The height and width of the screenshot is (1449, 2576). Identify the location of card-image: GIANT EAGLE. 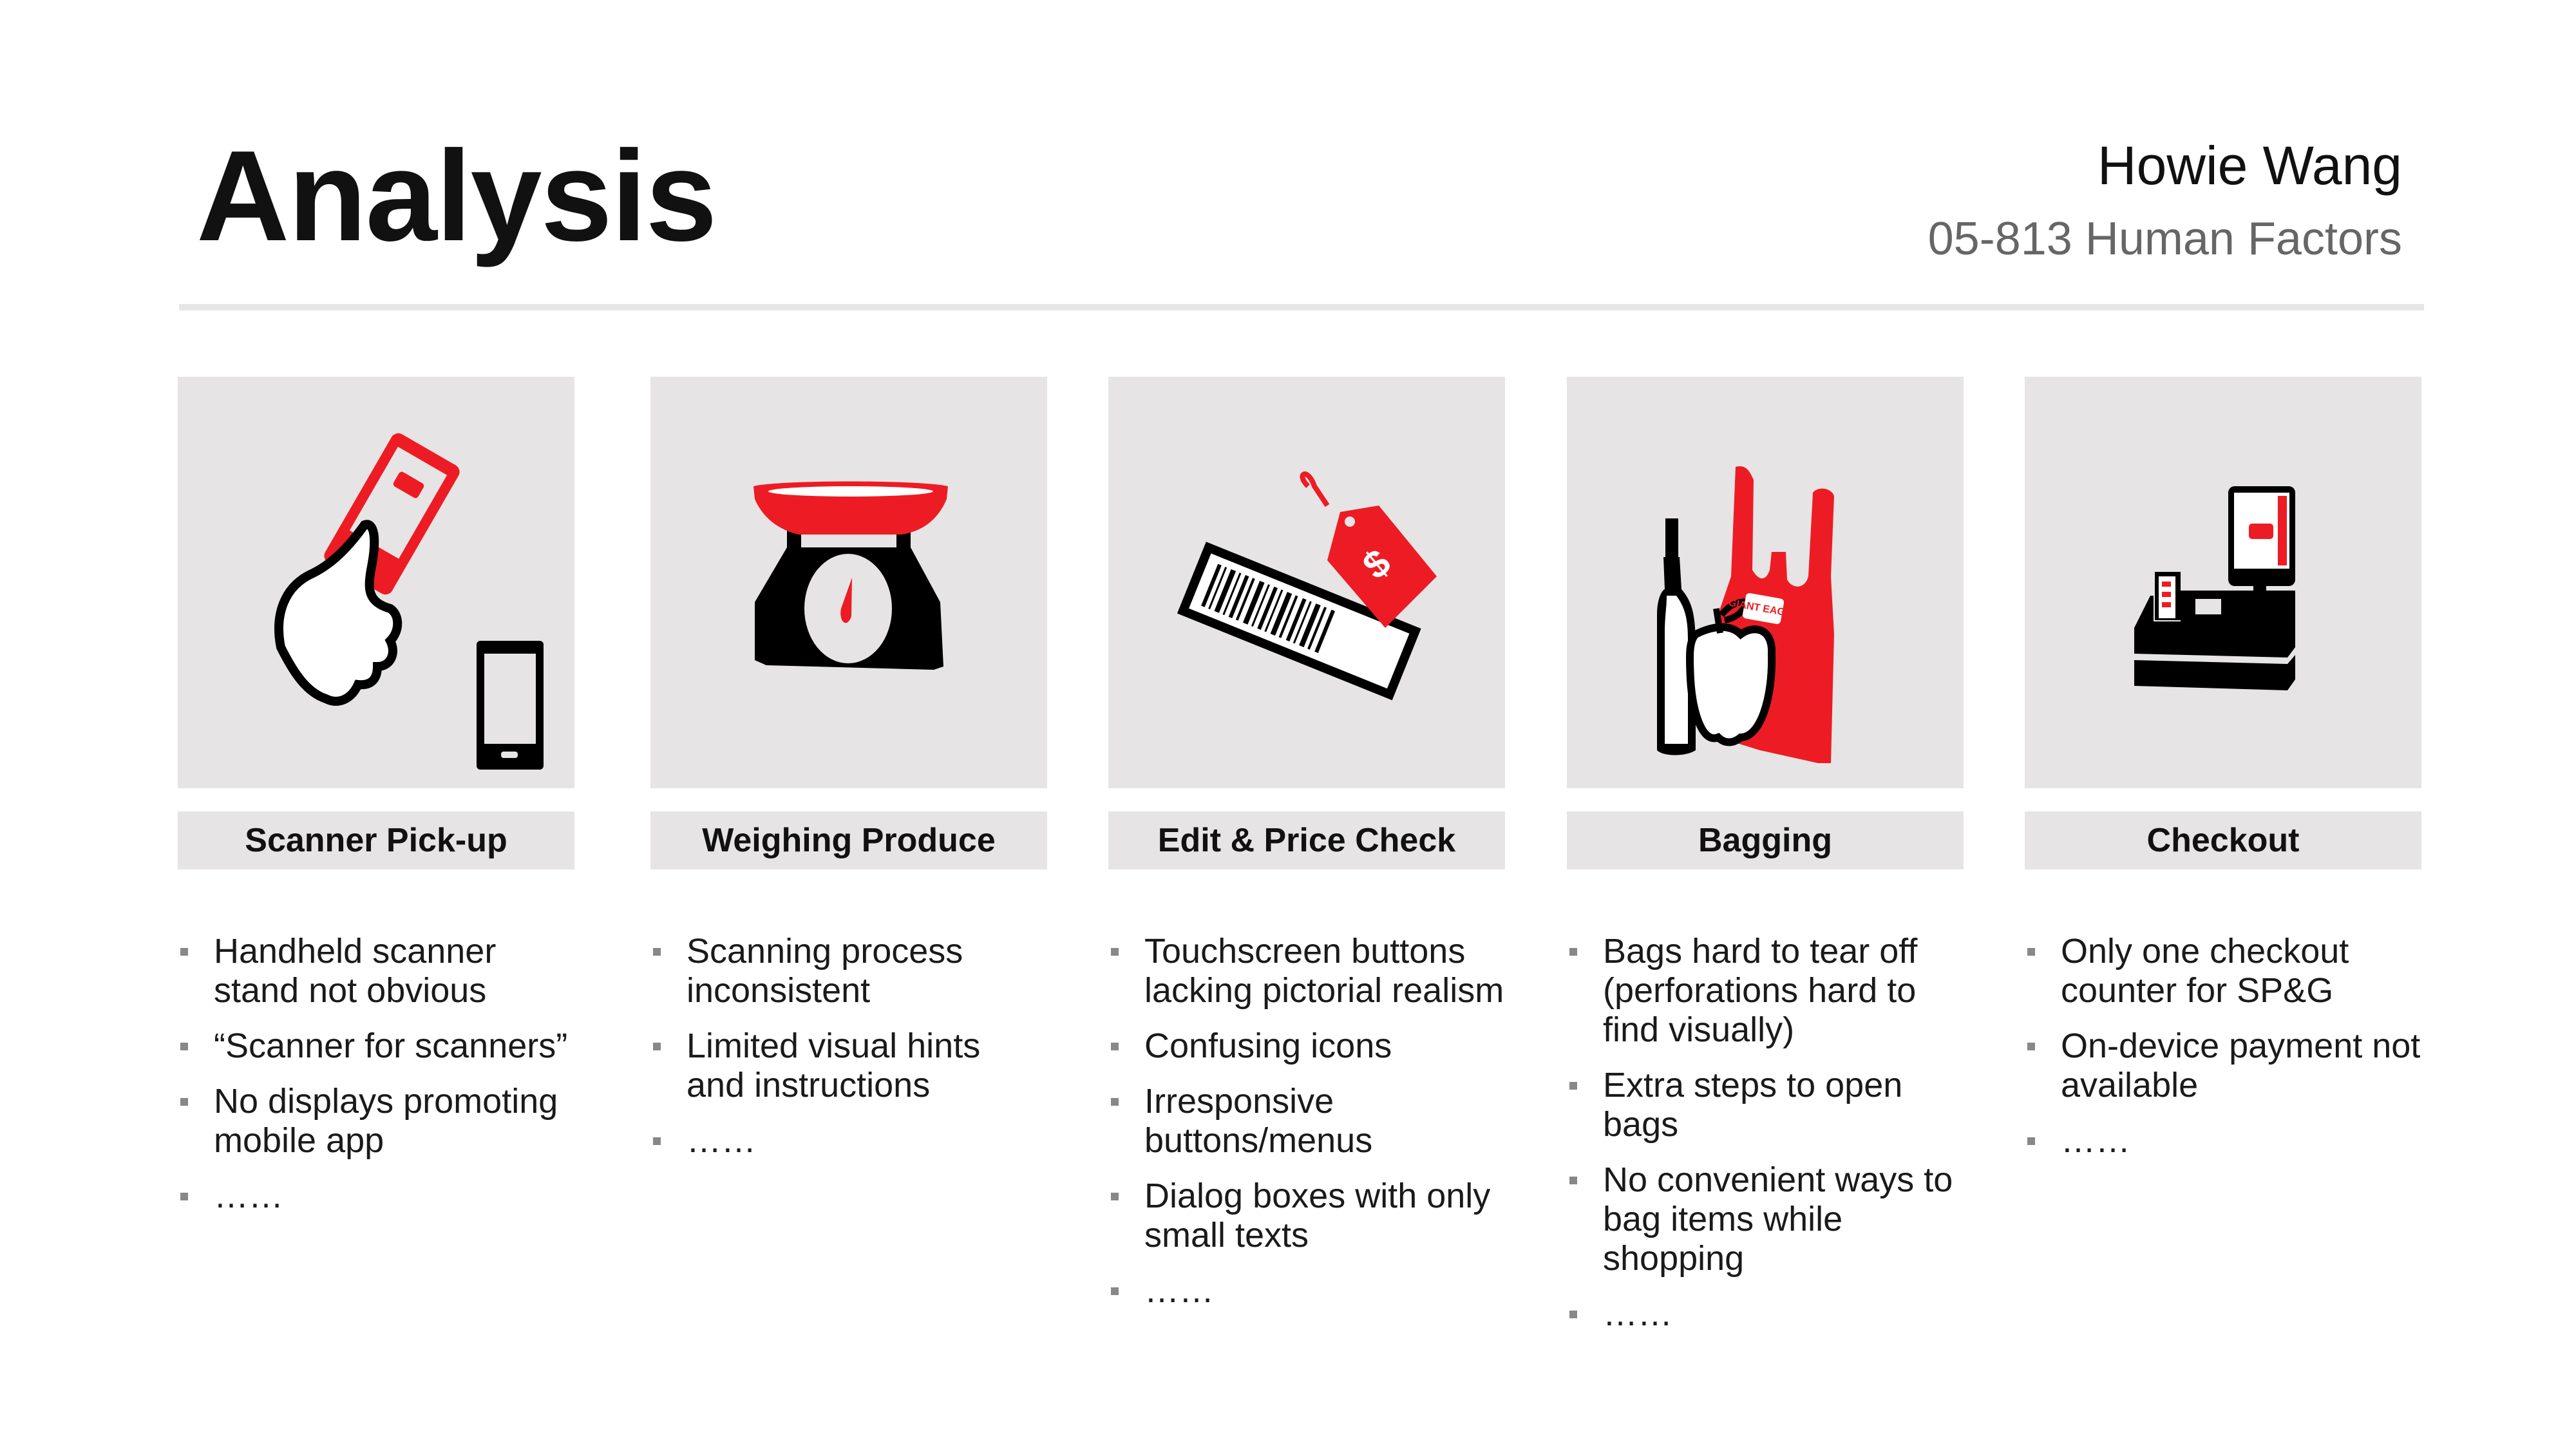
(1766, 582).